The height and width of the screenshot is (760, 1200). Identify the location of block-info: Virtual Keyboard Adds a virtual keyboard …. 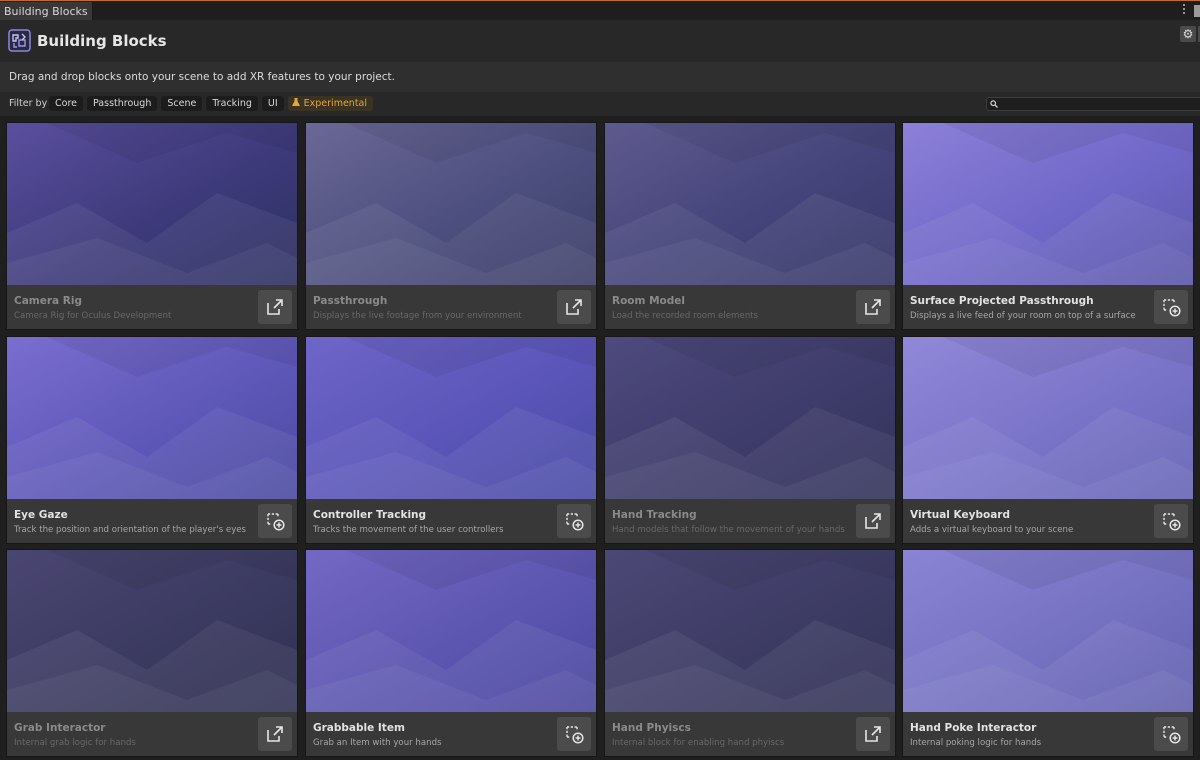
(1048, 521).